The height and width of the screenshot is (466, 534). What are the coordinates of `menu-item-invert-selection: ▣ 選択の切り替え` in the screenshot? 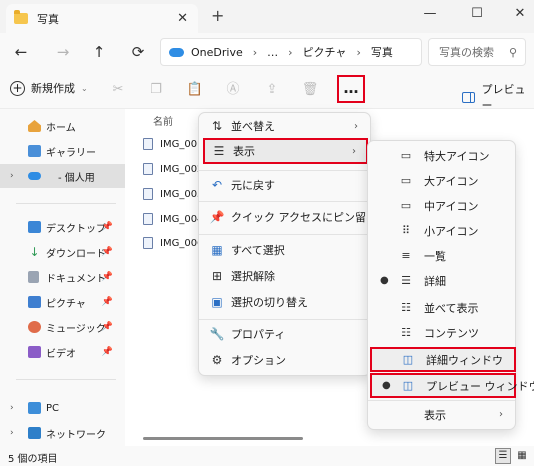 It's located at (285, 302).